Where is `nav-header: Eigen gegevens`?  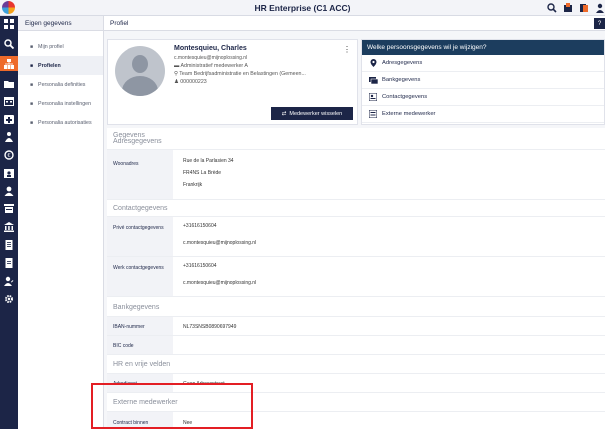 nav-header: Eigen gegevens is located at coordinates (60, 23).